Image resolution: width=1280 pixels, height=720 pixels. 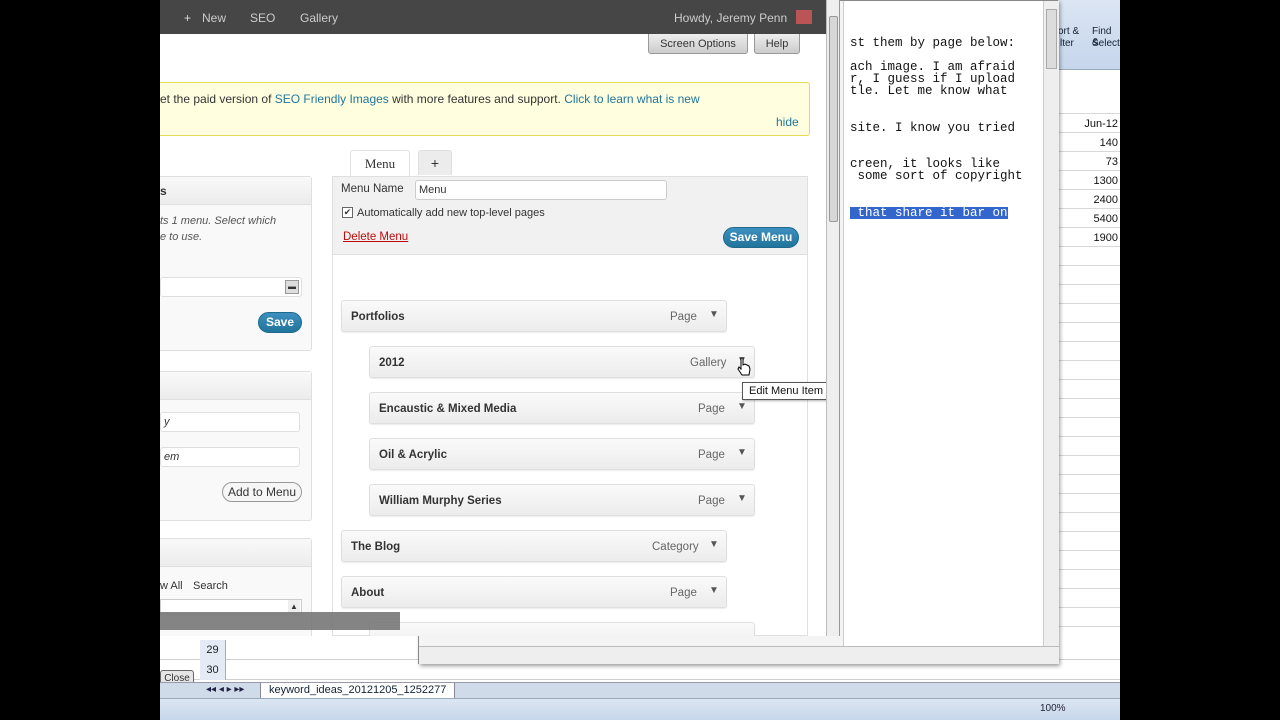 What do you see at coordinates (1101, 124) in the screenshot?
I see `cell-value: Jun-12` at bounding box center [1101, 124].